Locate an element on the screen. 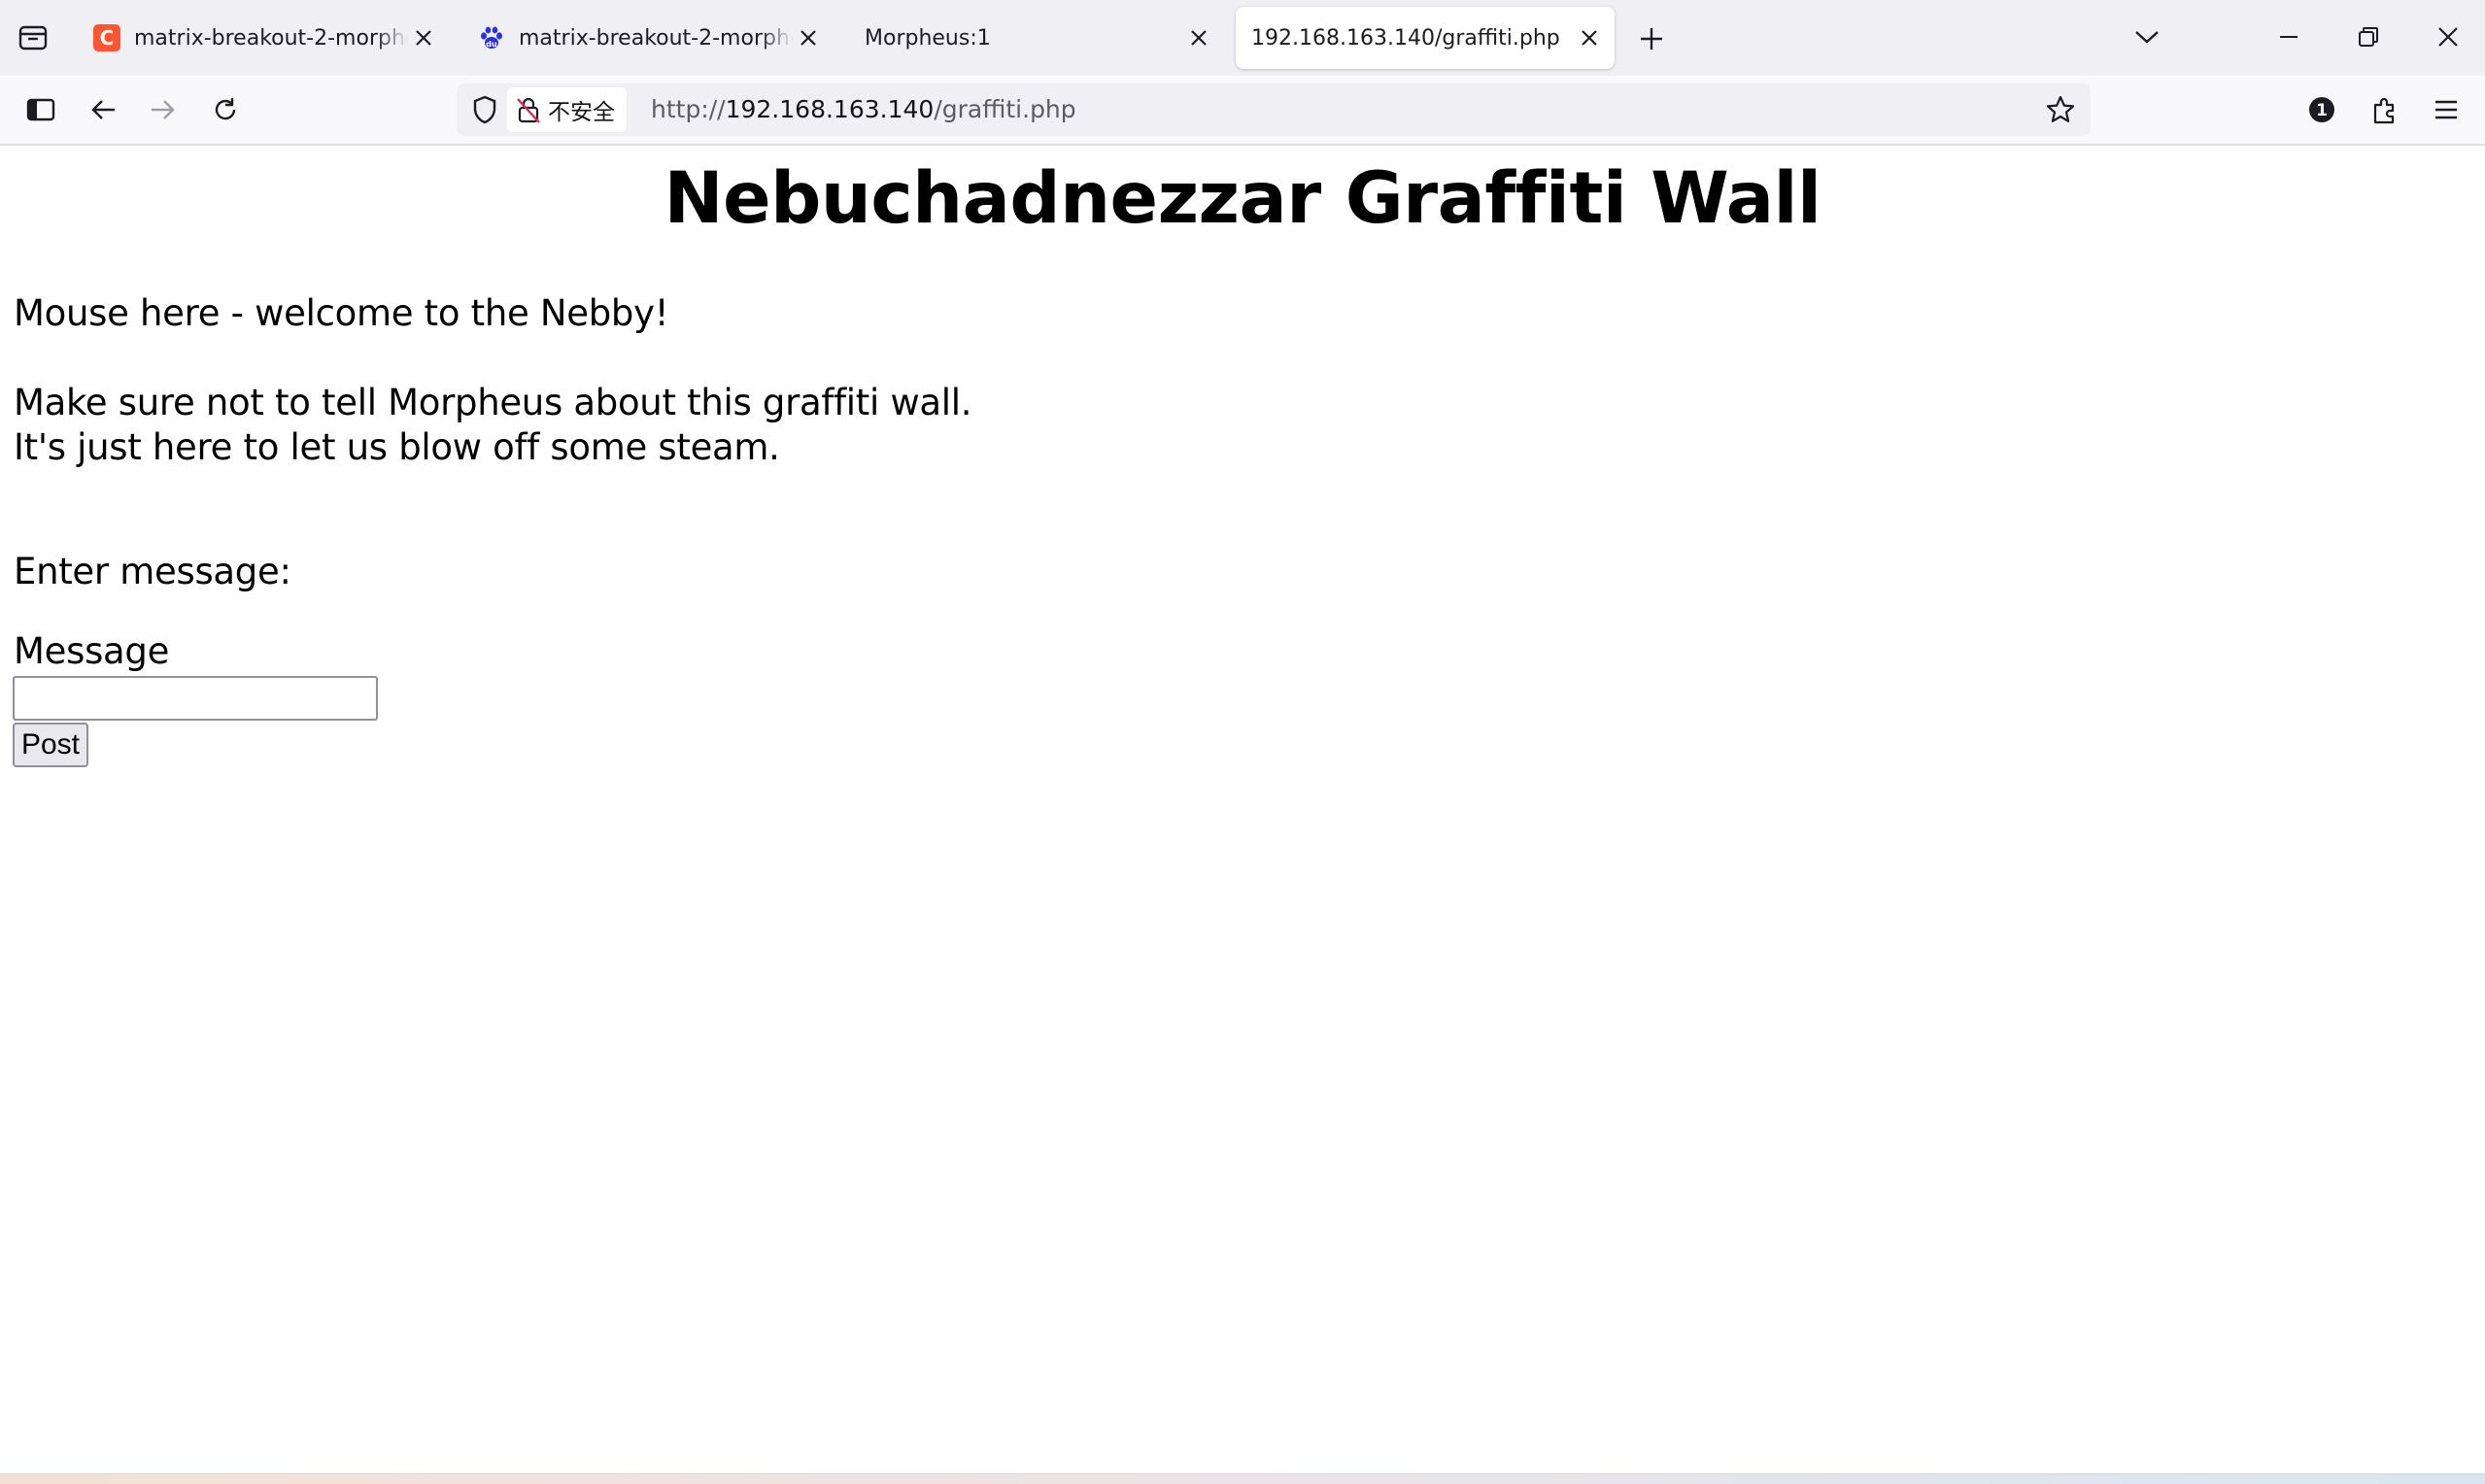 The image size is (2485, 1484). arrow-right-icon is located at coordinates (163, 110).